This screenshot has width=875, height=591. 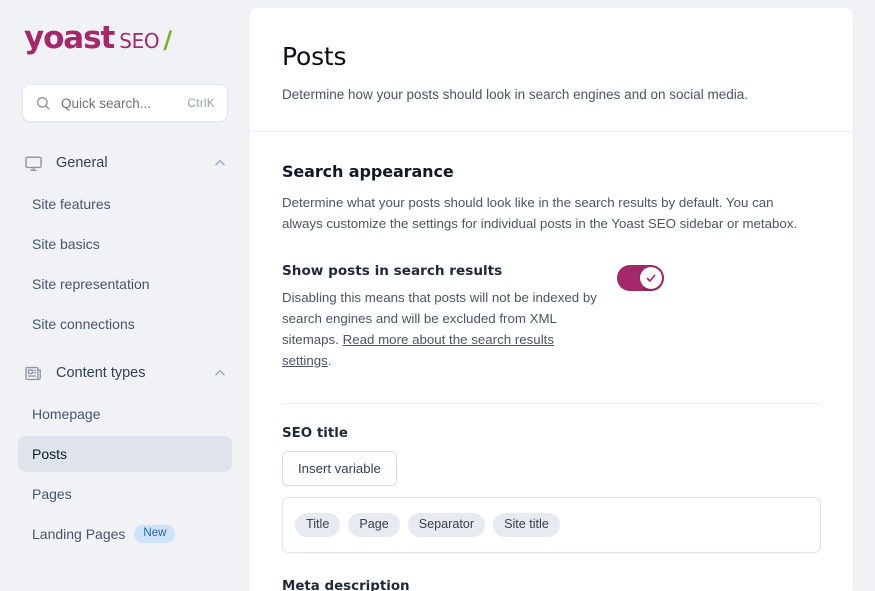 I want to click on quick-search-box: CtrlK, so click(x=125, y=103).